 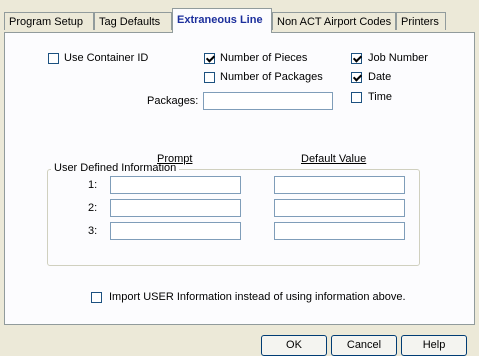 I want to click on packages-label: Packages:, so click(x=173, y=101).